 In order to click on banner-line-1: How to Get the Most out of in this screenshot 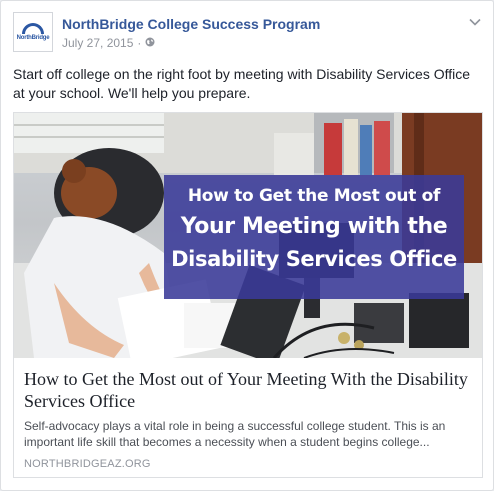, I will do `click(314, 196)`.